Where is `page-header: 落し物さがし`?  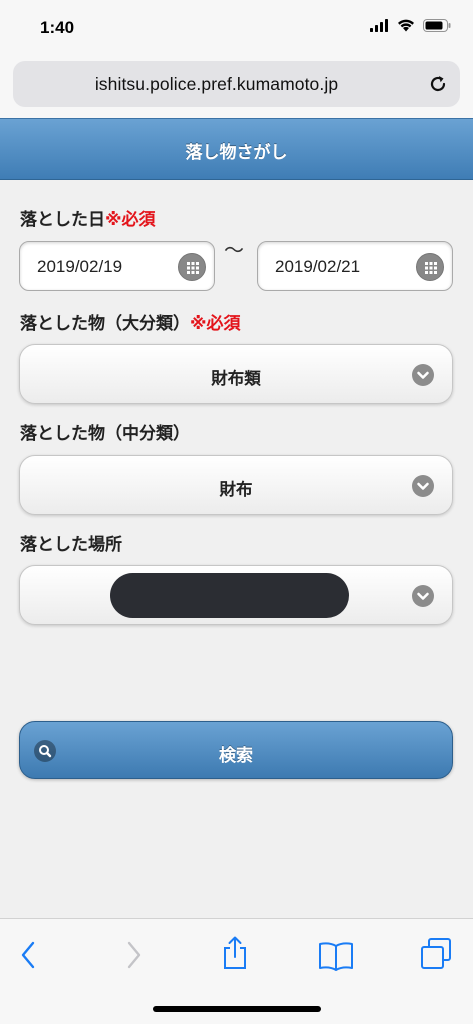
page-header: 落し物さがし is located at coordinates (236, 149).